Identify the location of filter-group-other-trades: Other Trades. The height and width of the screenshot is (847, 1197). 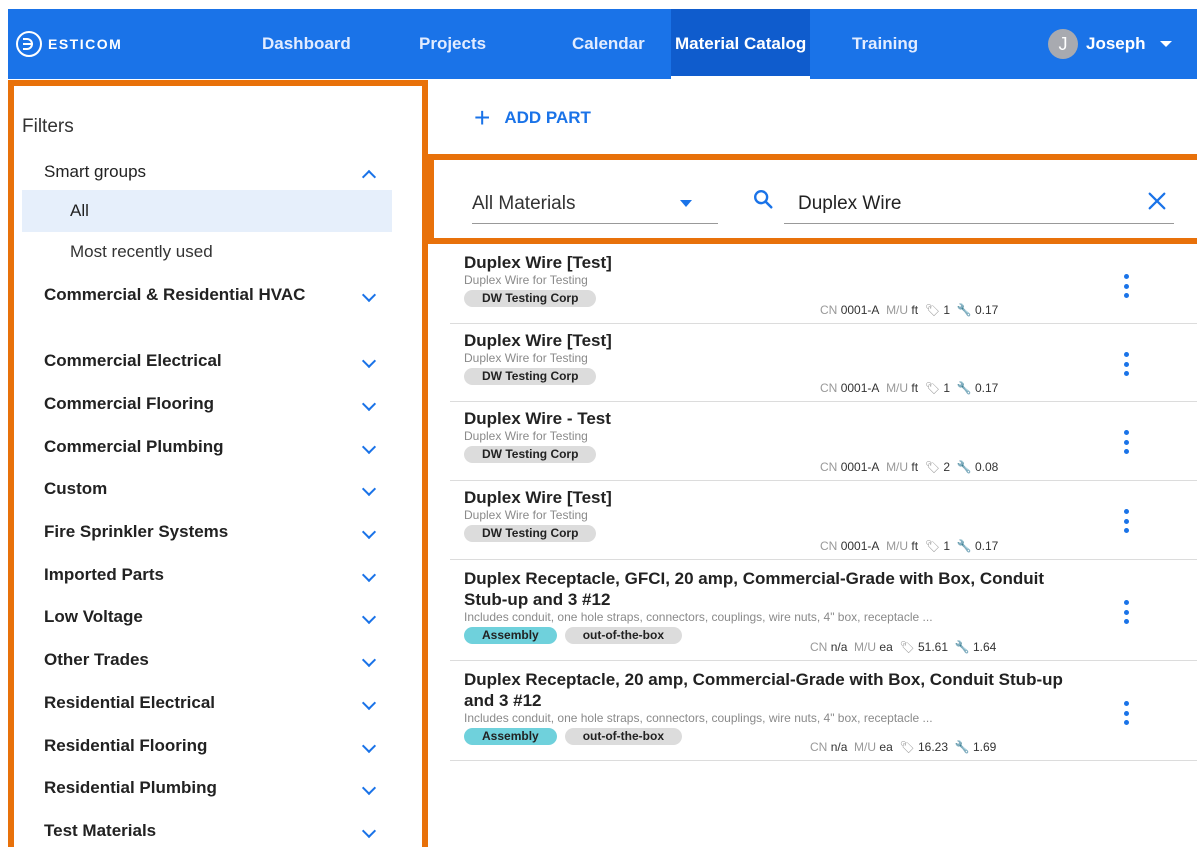
(184, 659).